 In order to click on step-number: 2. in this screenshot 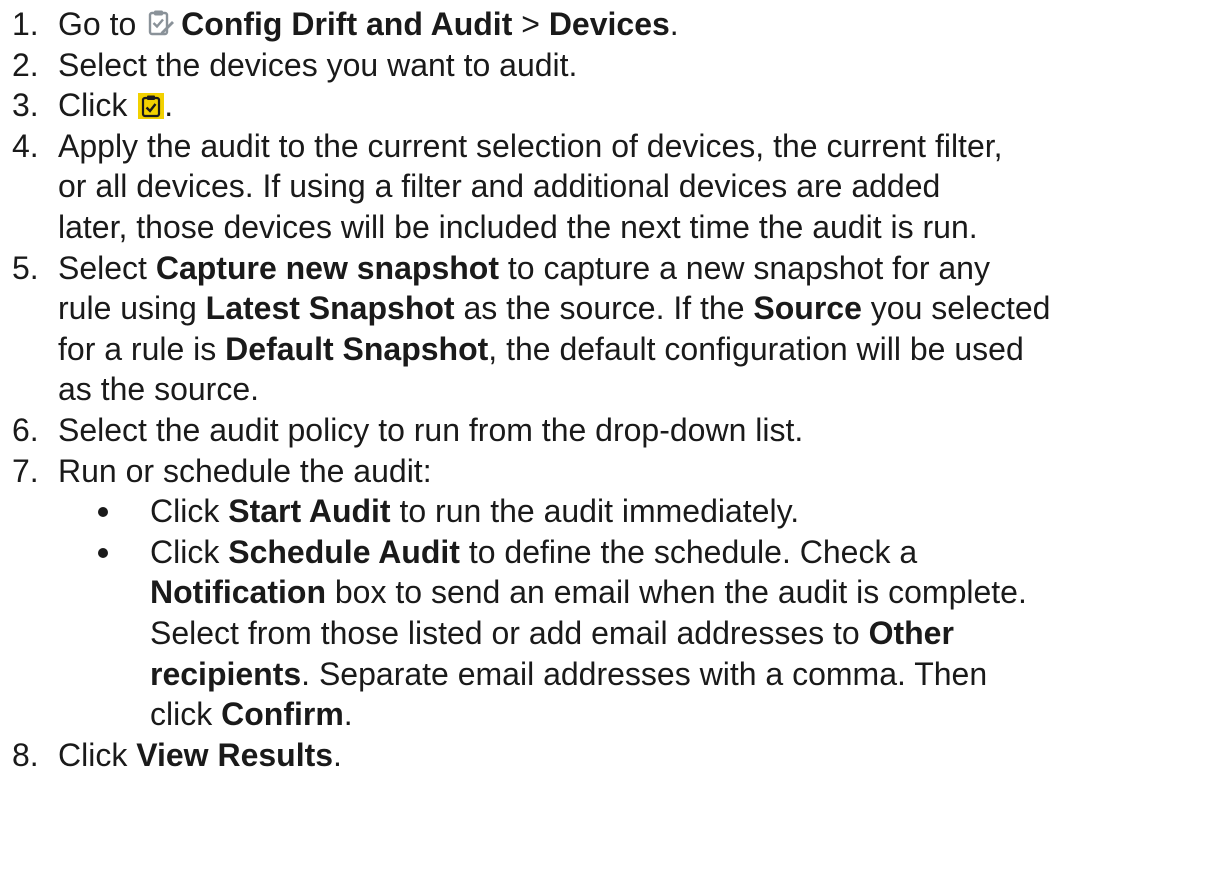, I will do `click(25, 64)`.